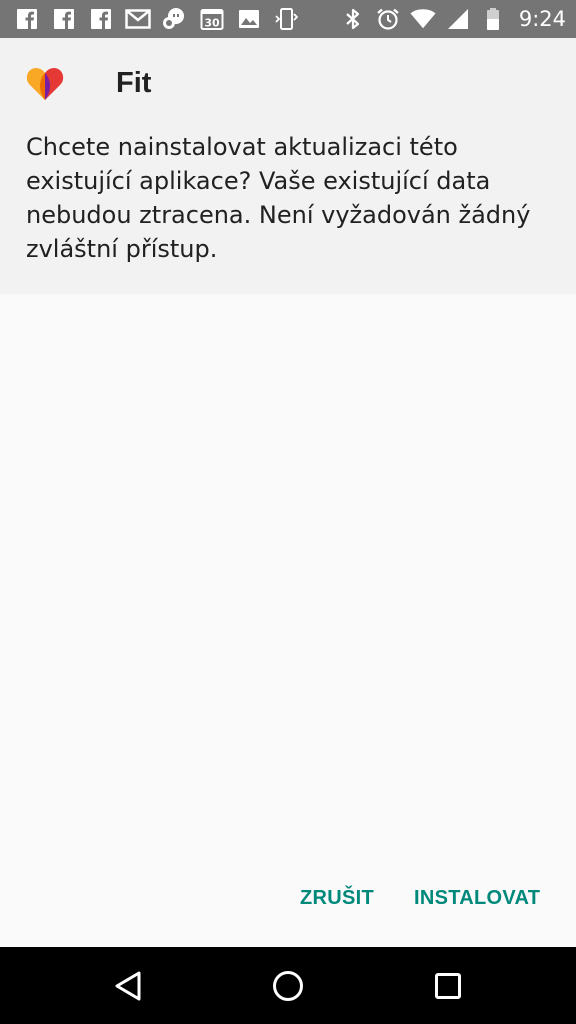 The image size is (576, 1024). What do you see at coordinates (156, 19) in the screenshot?
I see `notification-icons: 30` at bounding box center [156, 19].